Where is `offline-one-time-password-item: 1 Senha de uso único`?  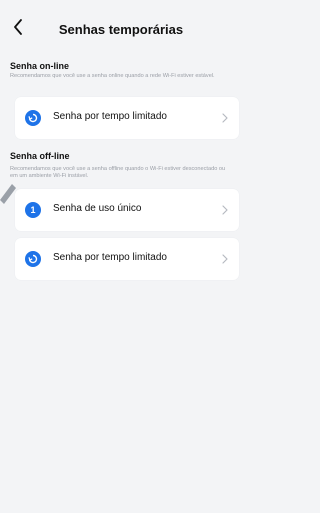 offline-one-time-password-item: 1 Senha de uso único is located at coordinates (127, 210).